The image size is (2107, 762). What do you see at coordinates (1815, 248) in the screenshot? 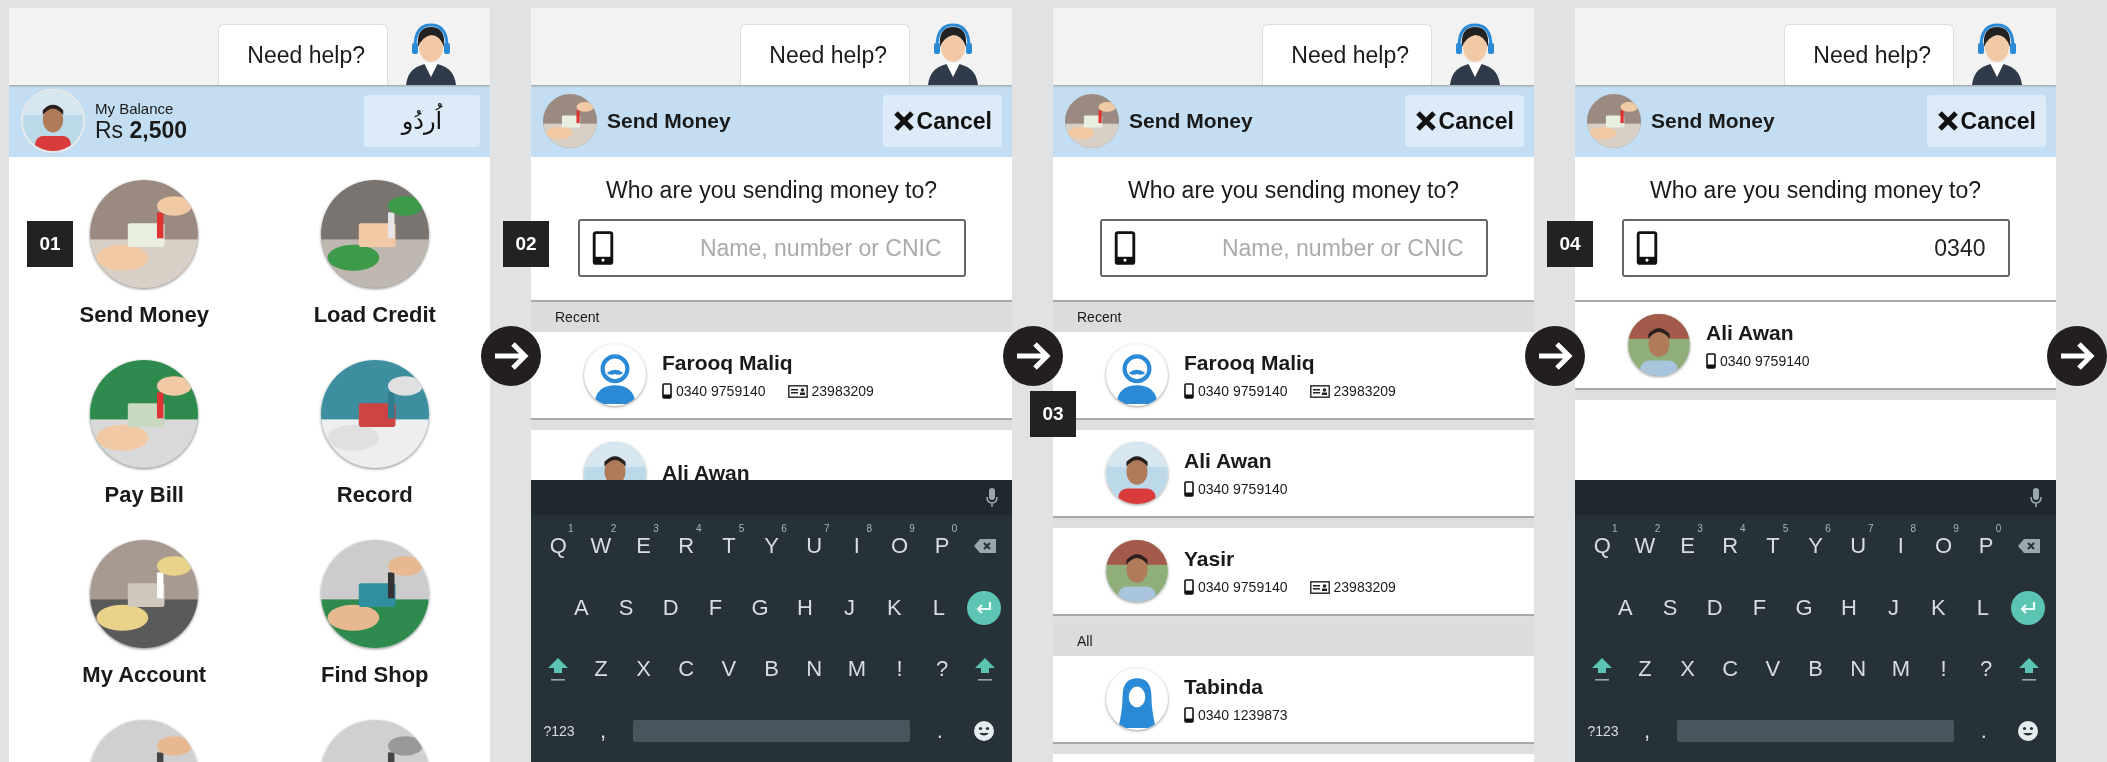
I see `search-field: 0340` at bounding box center [1815, 248].